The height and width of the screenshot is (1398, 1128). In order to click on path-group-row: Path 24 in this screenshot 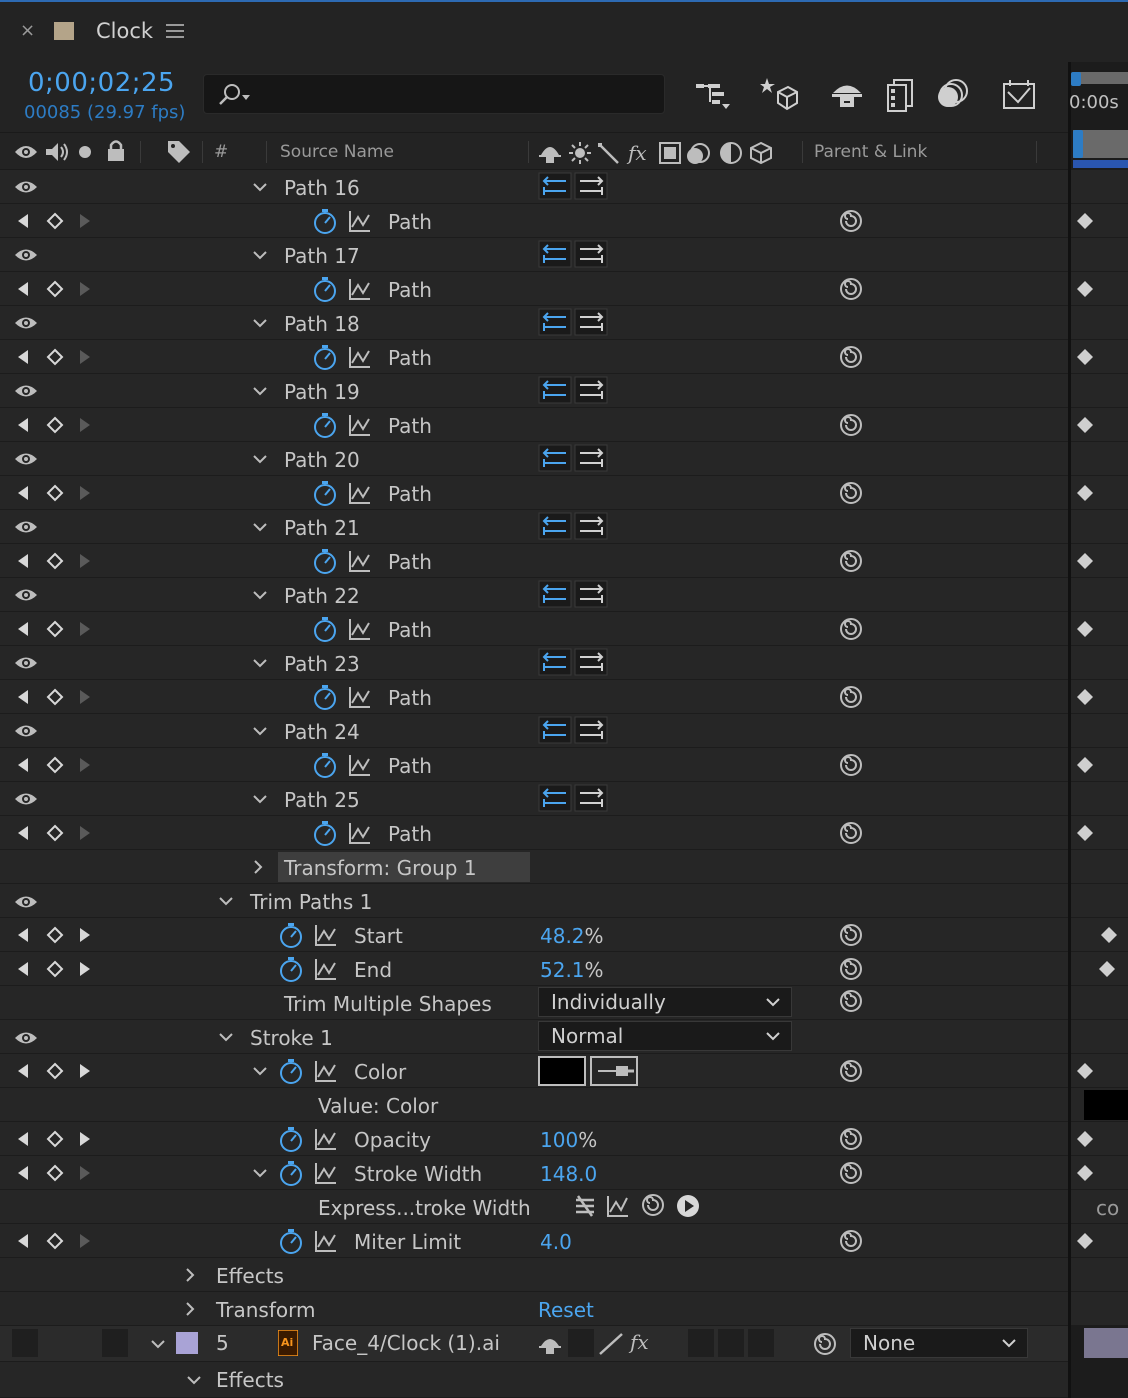, I will do `click(534, 731)`.